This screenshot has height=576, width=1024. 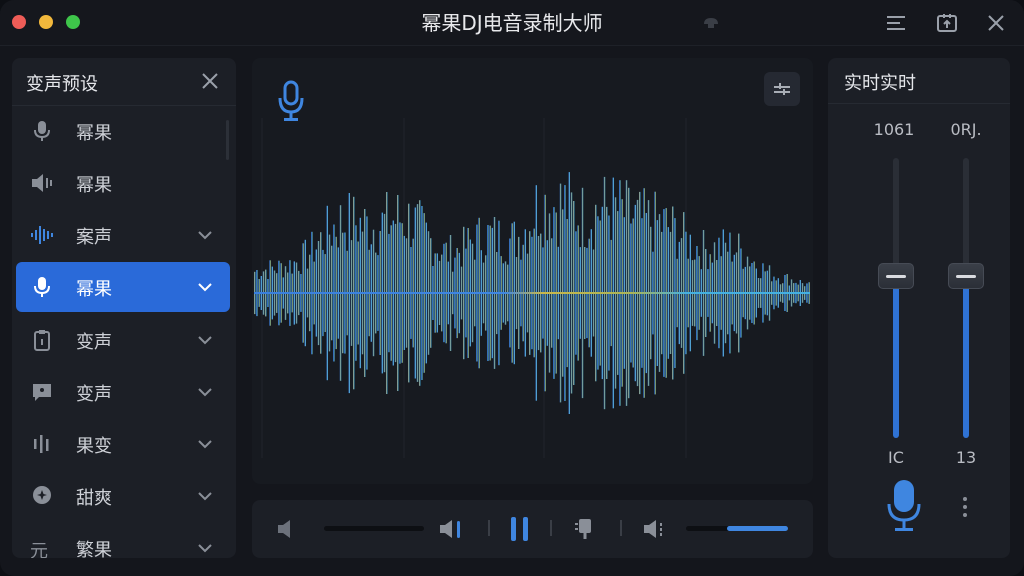 I want to click on fader-bottom-label: IC, so click(x=896, y=457).